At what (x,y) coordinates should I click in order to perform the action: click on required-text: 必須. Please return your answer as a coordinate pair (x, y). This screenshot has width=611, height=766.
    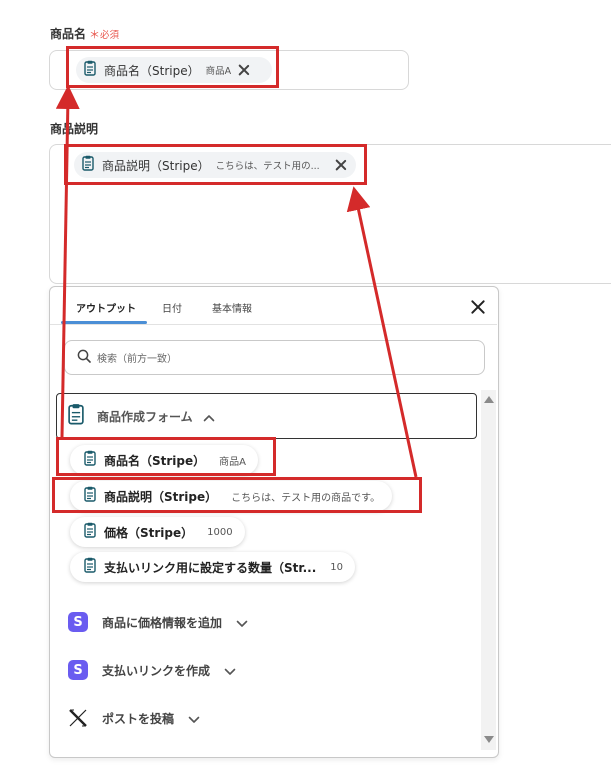
    Looking at the image, I should click on (110, 35).